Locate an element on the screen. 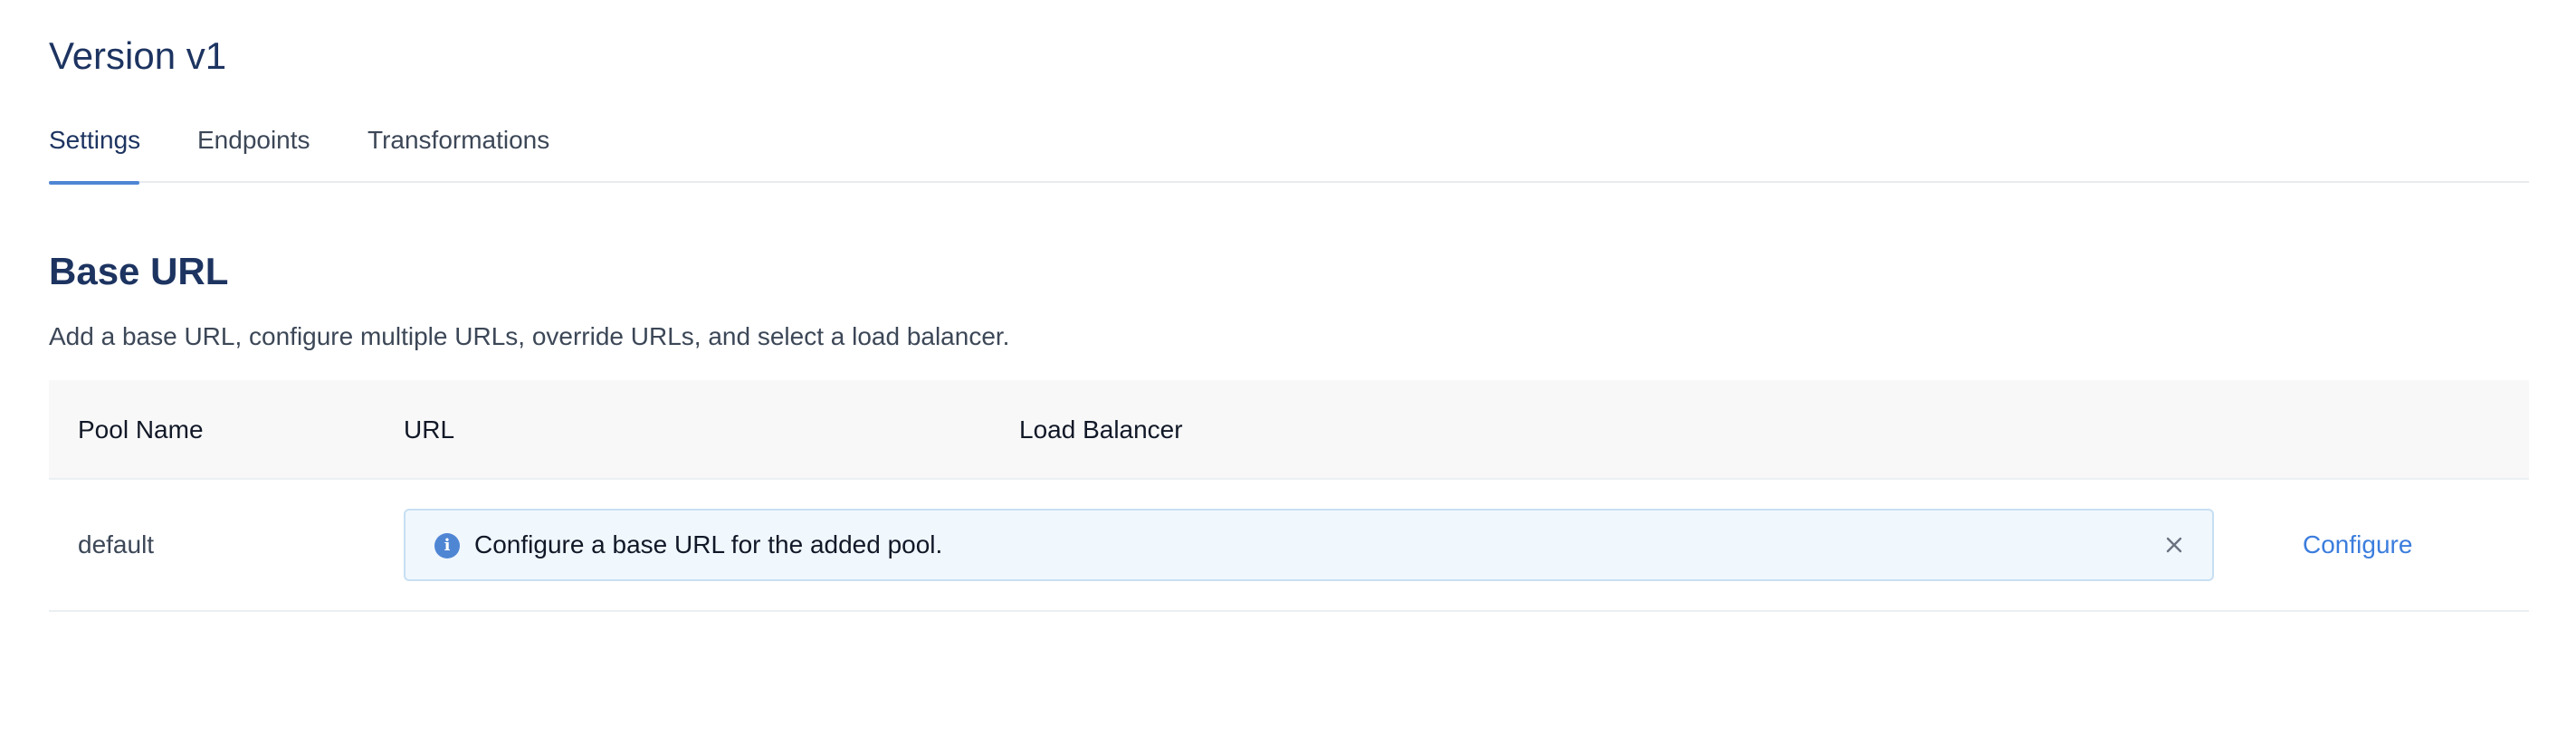 This screenshot has height=735, width=2576. close-icon is located at coordinates (2174, 544).